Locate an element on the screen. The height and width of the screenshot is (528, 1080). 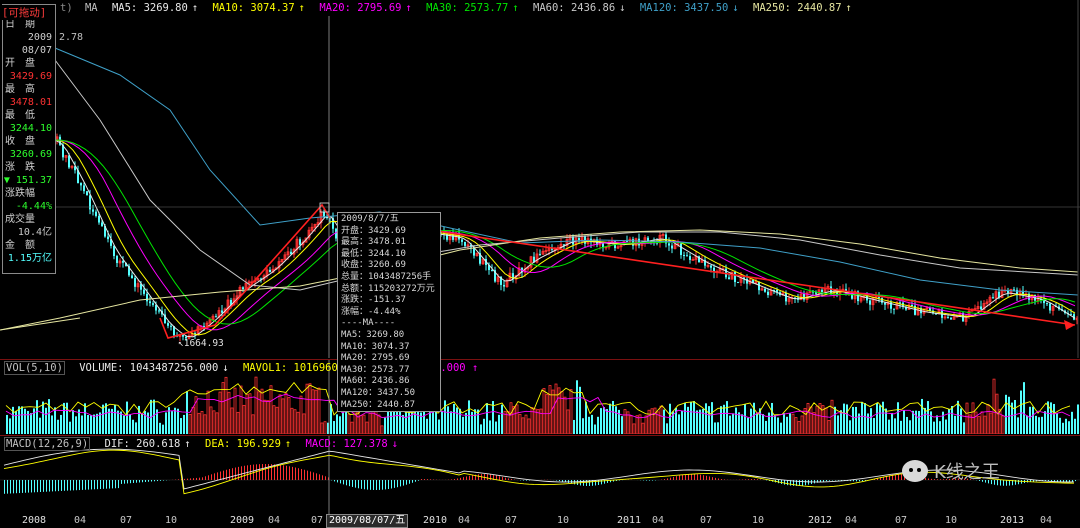
tooltip-ma250: MA250：2440.87 is located at coordinates (378, 404).